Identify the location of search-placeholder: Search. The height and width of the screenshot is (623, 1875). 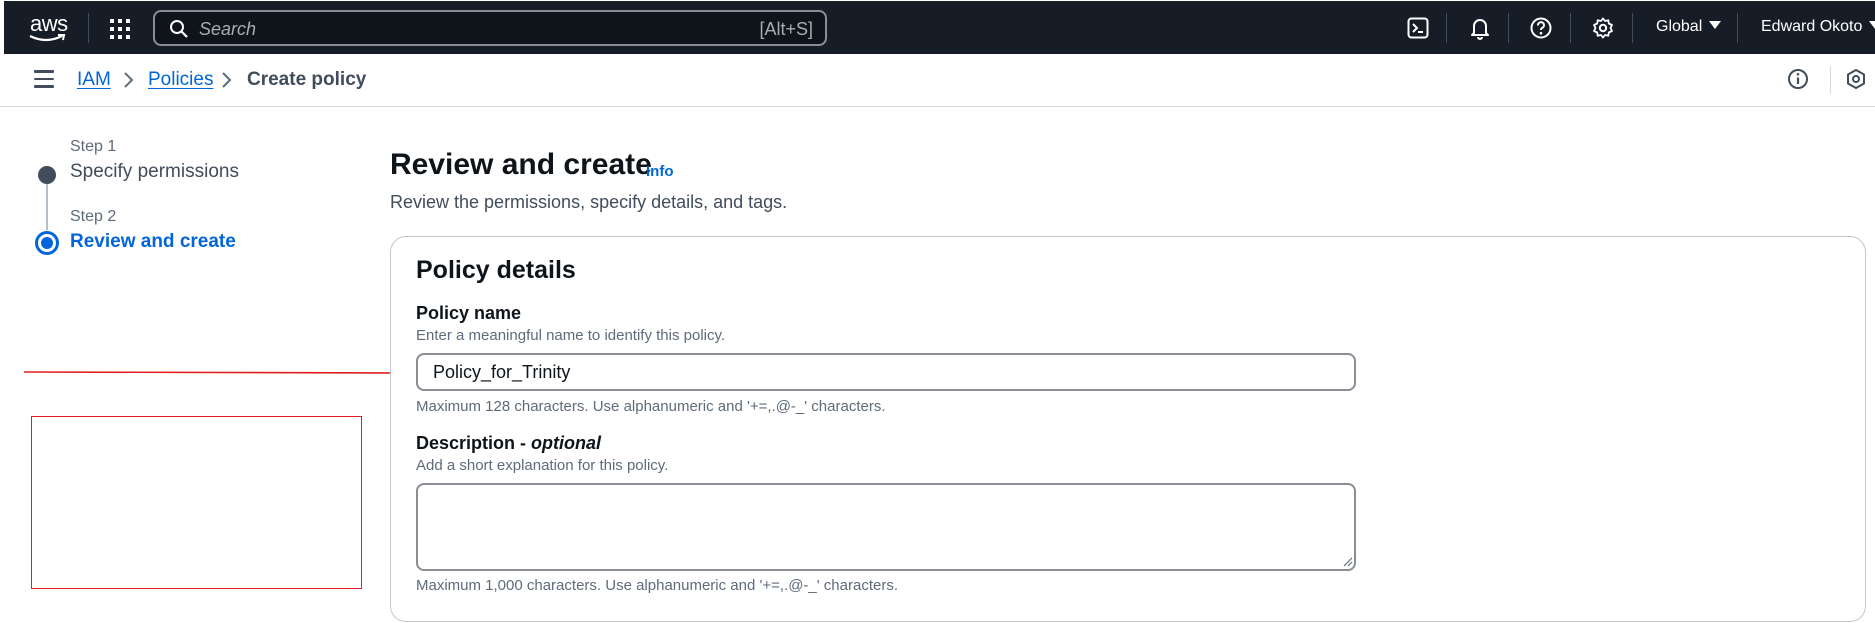
(228, 29).